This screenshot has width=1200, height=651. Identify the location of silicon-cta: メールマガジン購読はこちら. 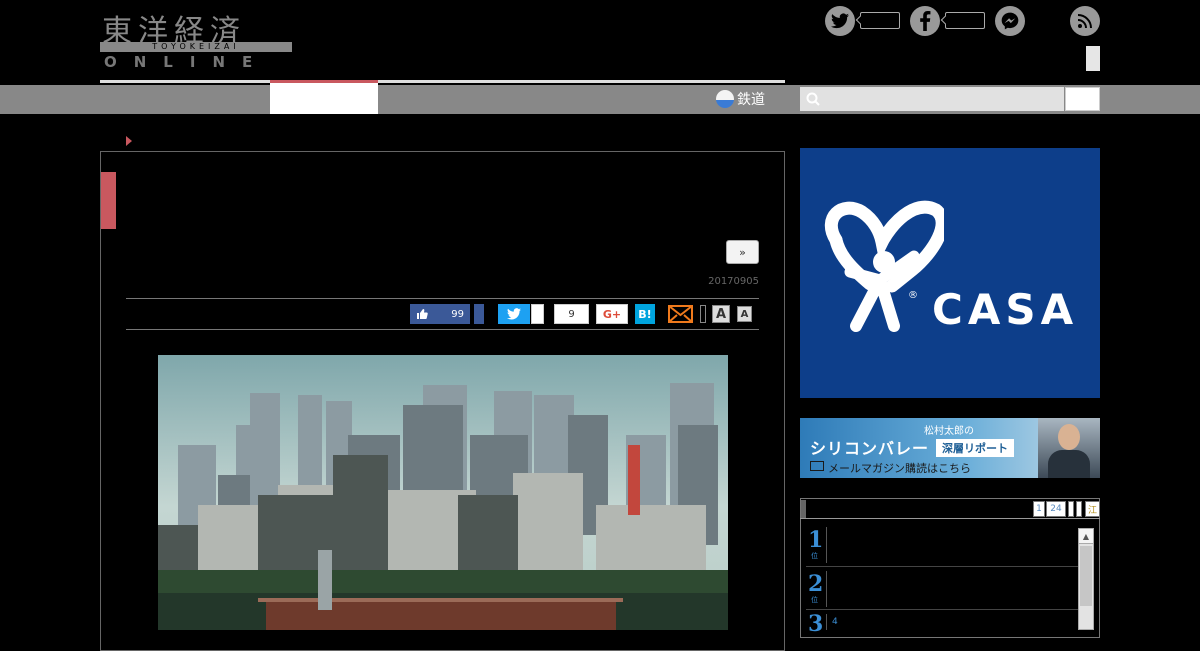
(899, 468).